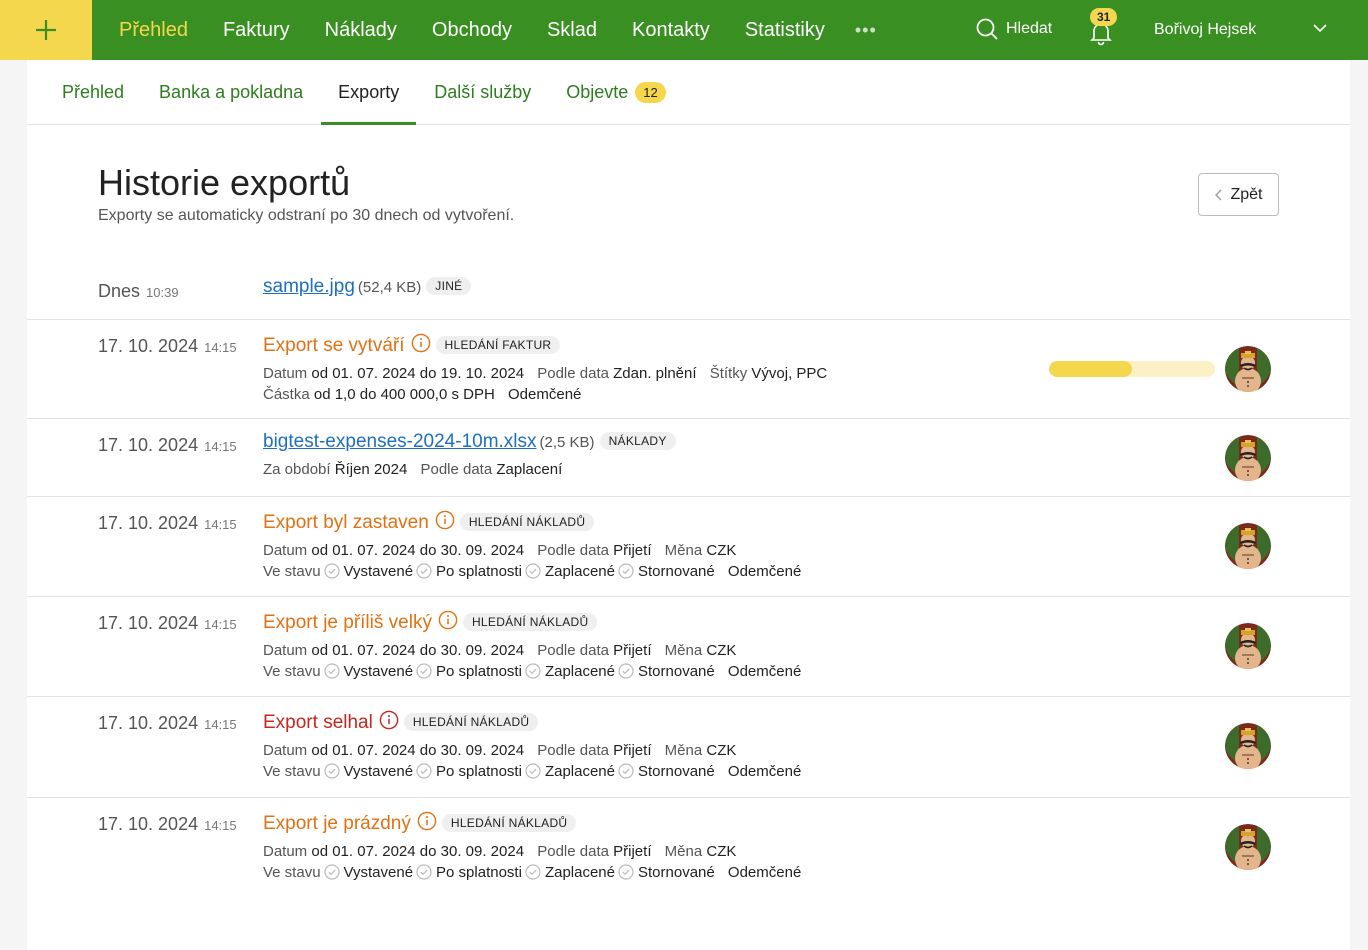 The image size is (1368, 950). Describe the element at coordinates (93, 103) in the screenshot. I see `tab-prehled: Přehled` at that location.